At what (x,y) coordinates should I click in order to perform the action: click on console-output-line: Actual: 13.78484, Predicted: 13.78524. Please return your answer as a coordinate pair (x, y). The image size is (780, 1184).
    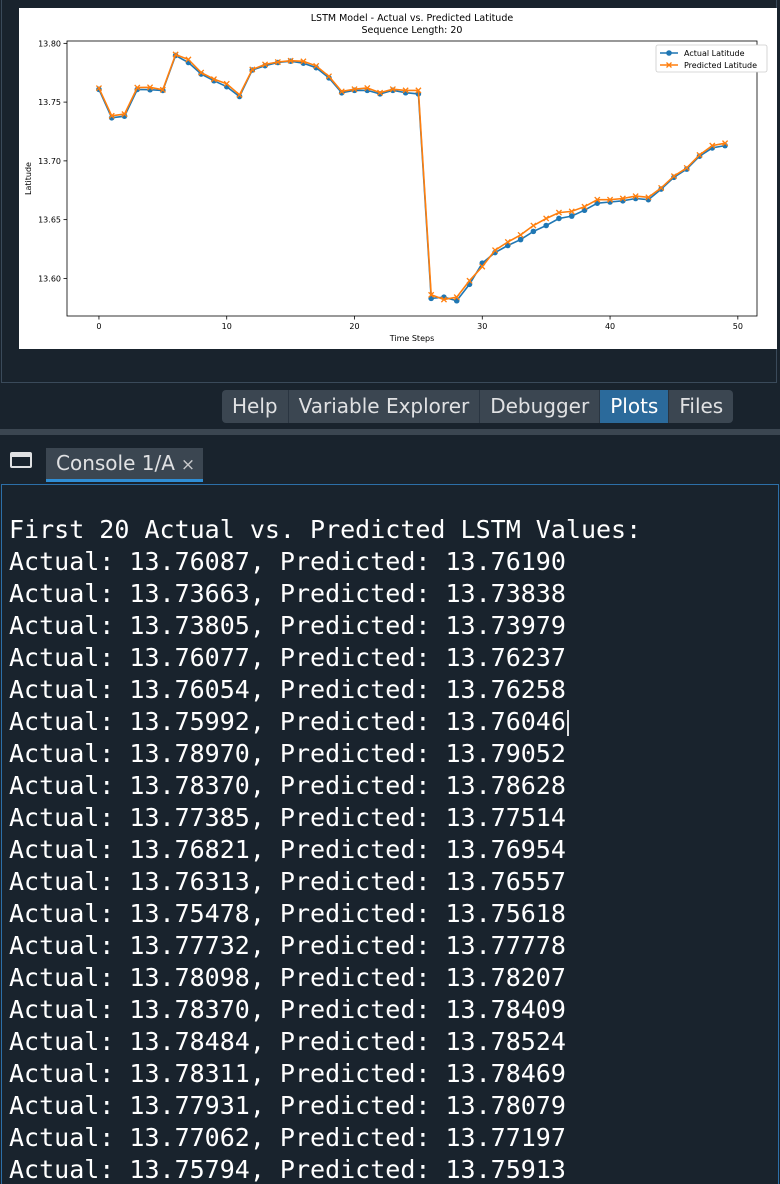
    Looking at the image, I should click on (325, 1042).